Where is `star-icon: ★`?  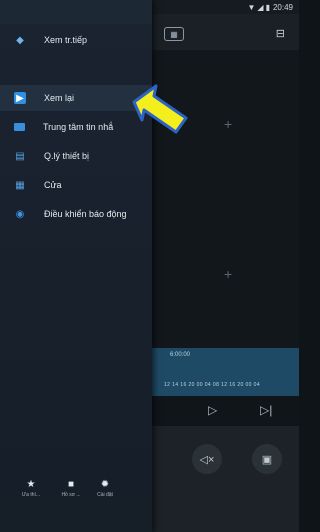
star-icon: ★ is located at coordinates (31, 484).